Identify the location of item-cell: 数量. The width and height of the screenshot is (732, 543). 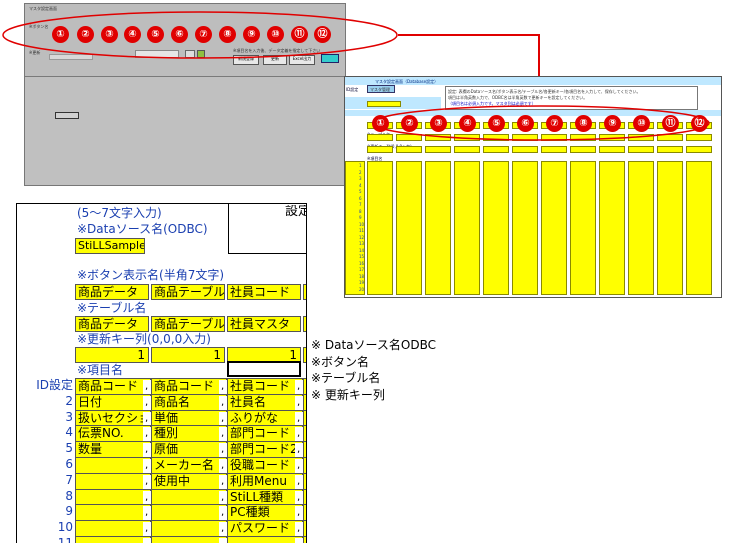
(113, 449).